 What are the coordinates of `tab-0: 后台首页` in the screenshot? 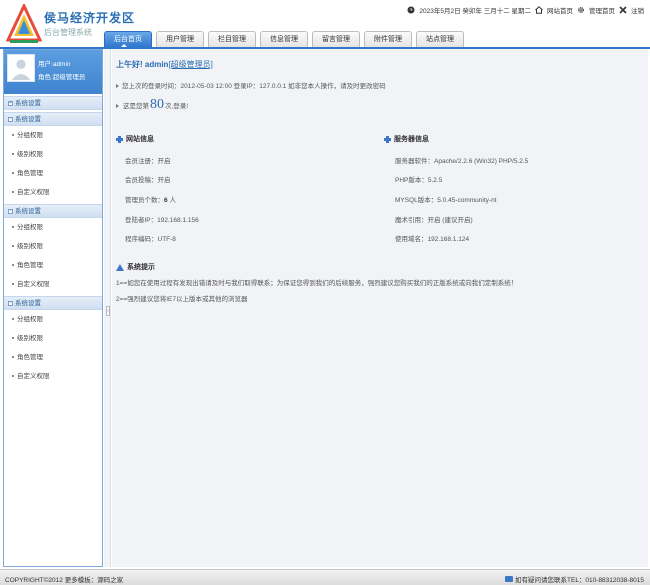 It's located at (128, 39).